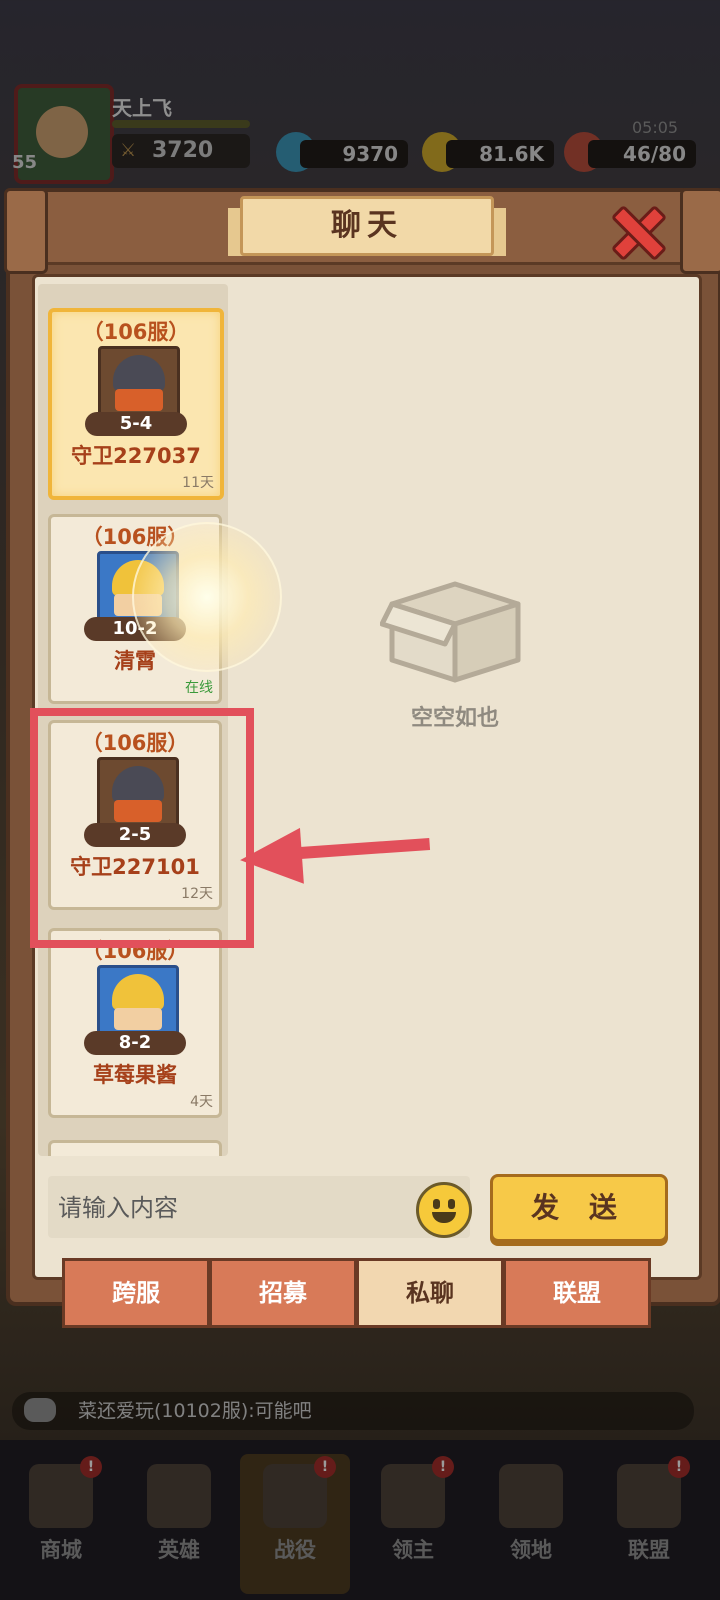 The height and width of the screenshot is (1600, 720). Describe the element at coordinates (138, 1019) in the screenshot. I see `face-shape` at that location.